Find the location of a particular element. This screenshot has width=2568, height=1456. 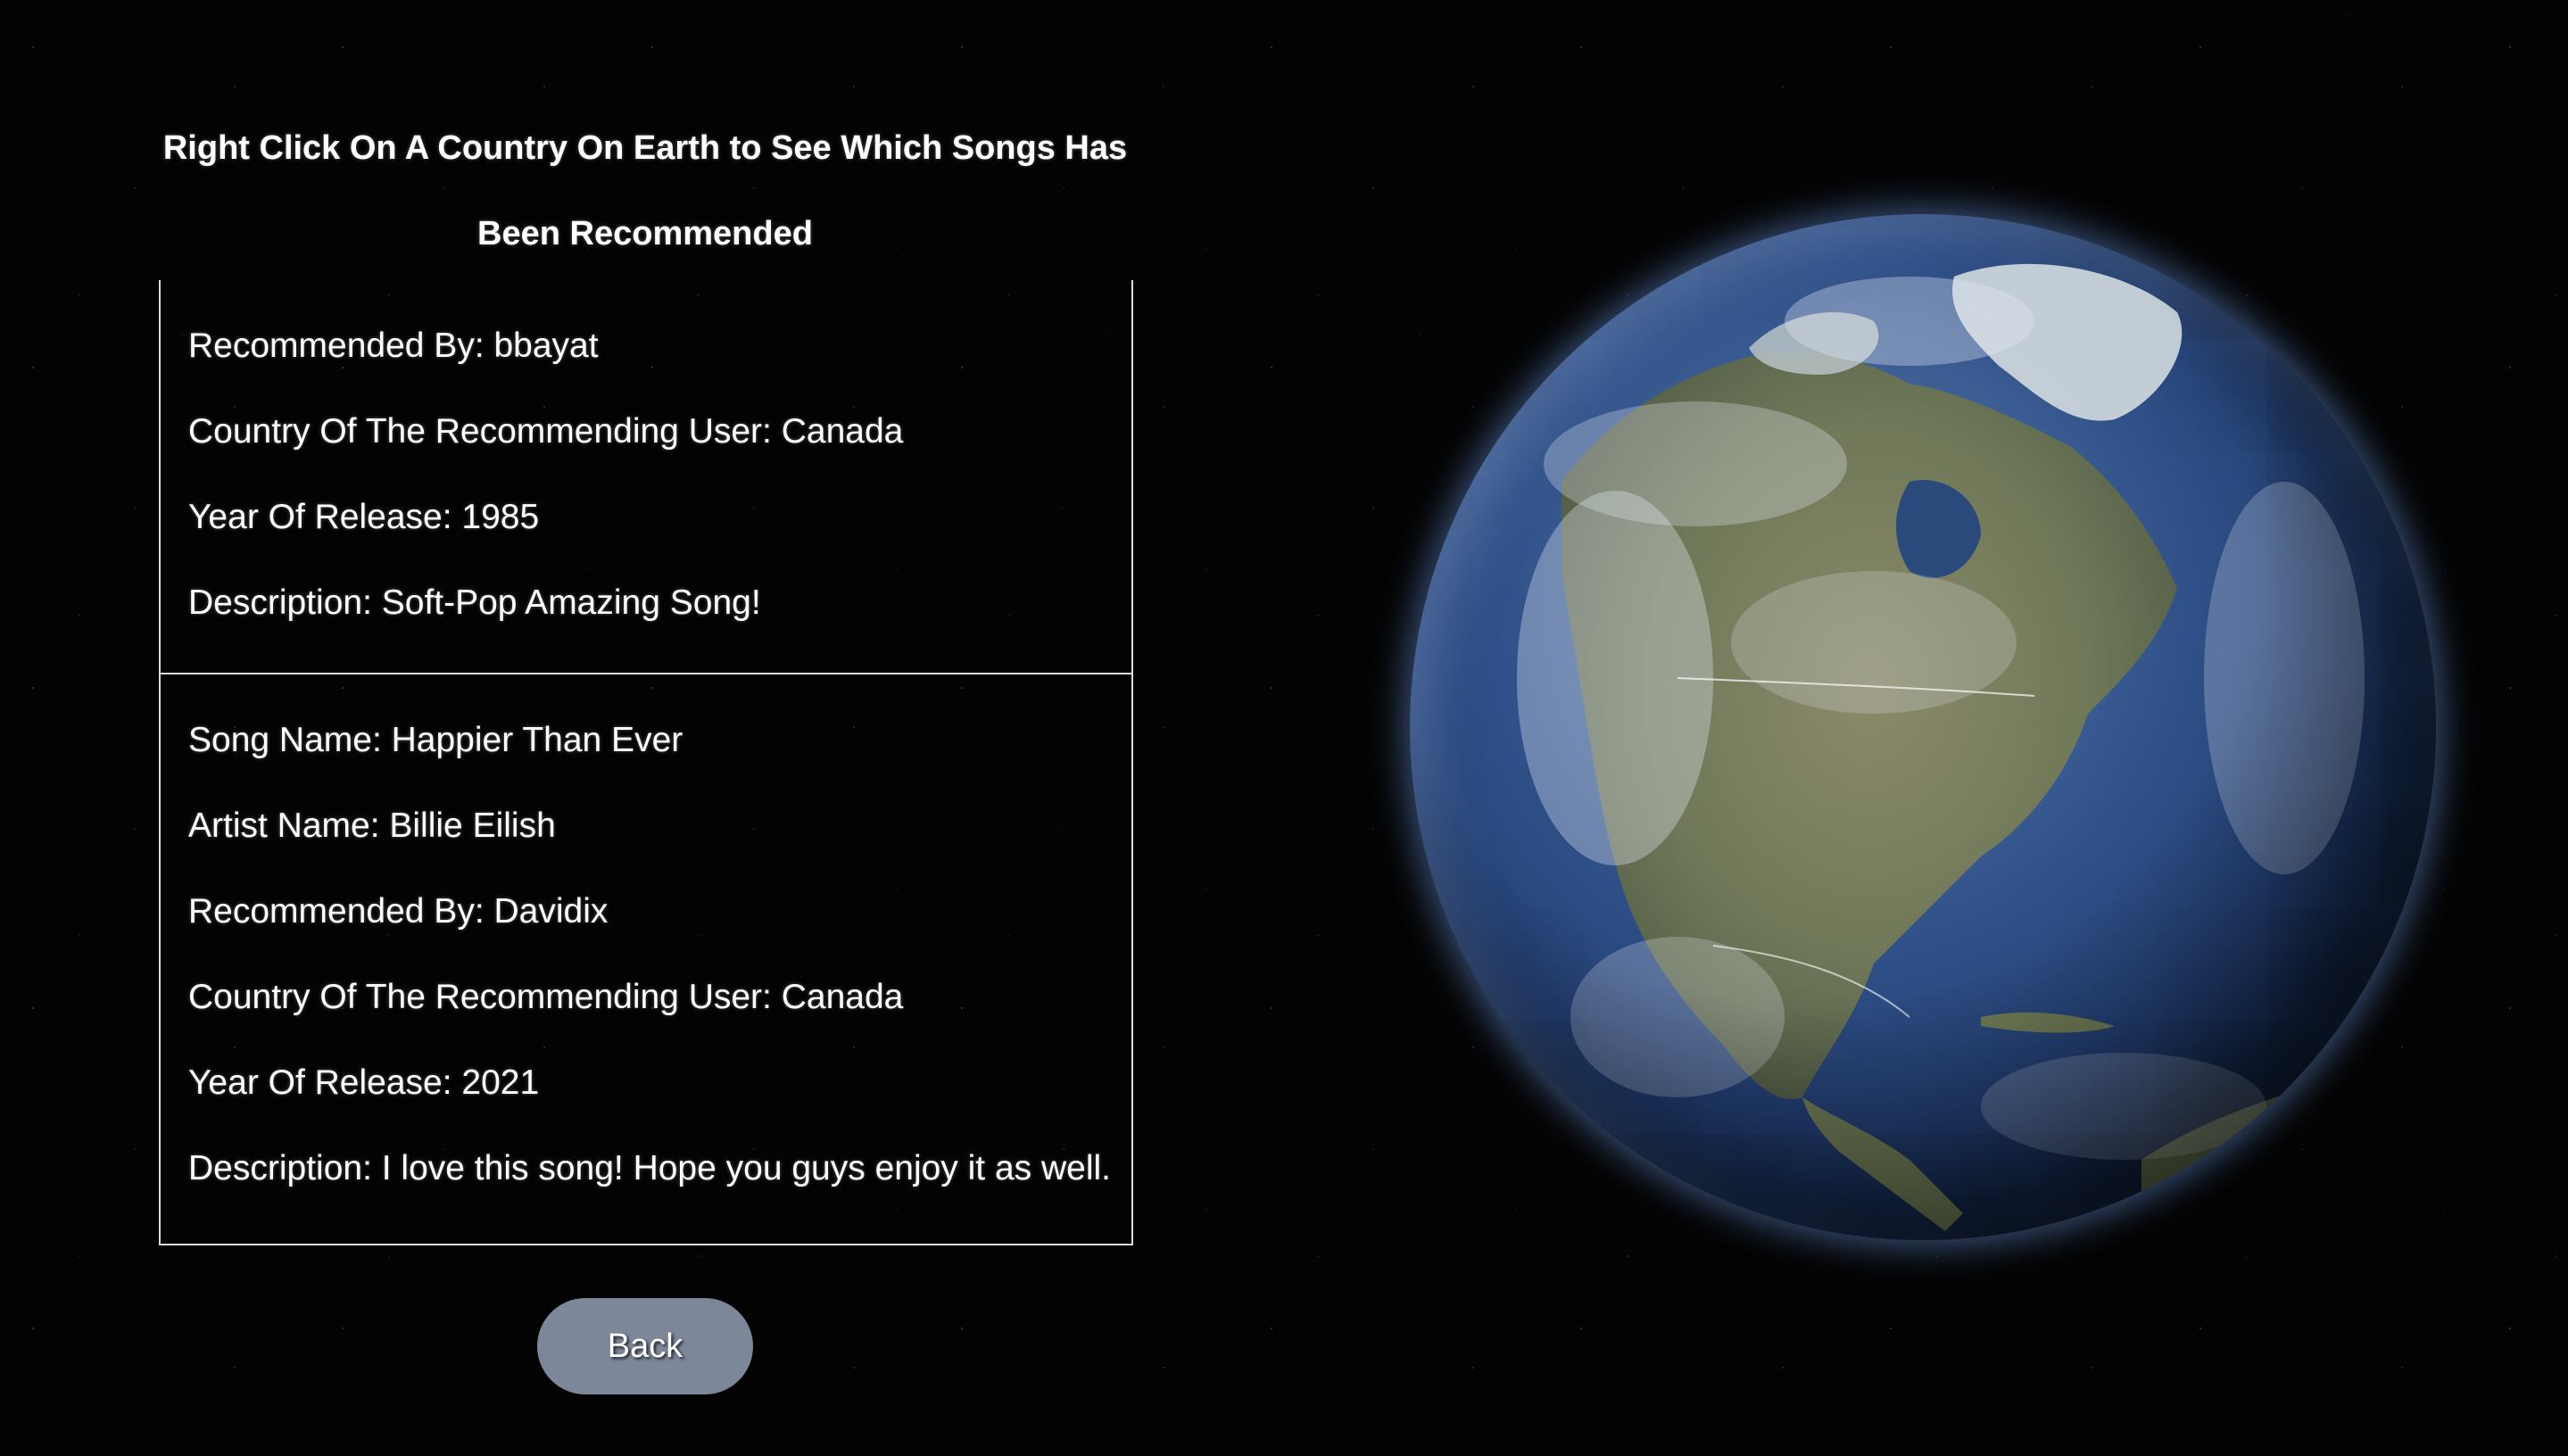

title-line-2: Been Recommended is located at coordinates (645, 234).